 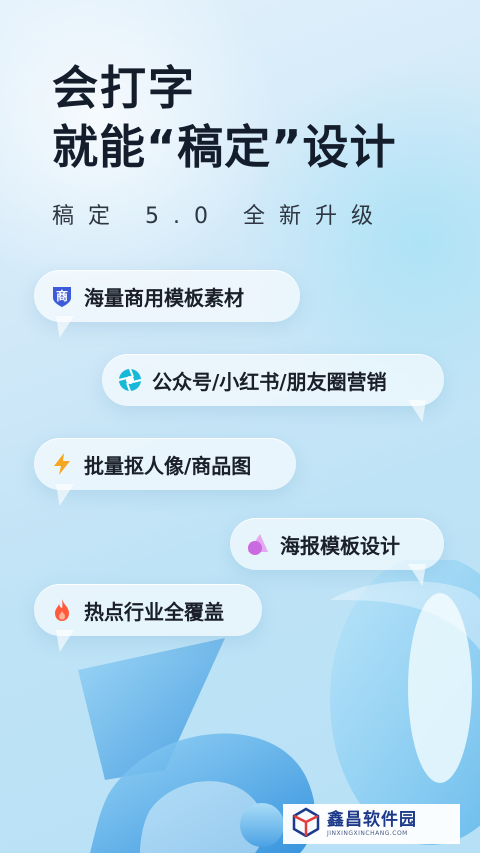 What do you see at coordinates (306, 824) in the screenshot?
I see `cube-logo-icon` at bounding box center [306, 824].